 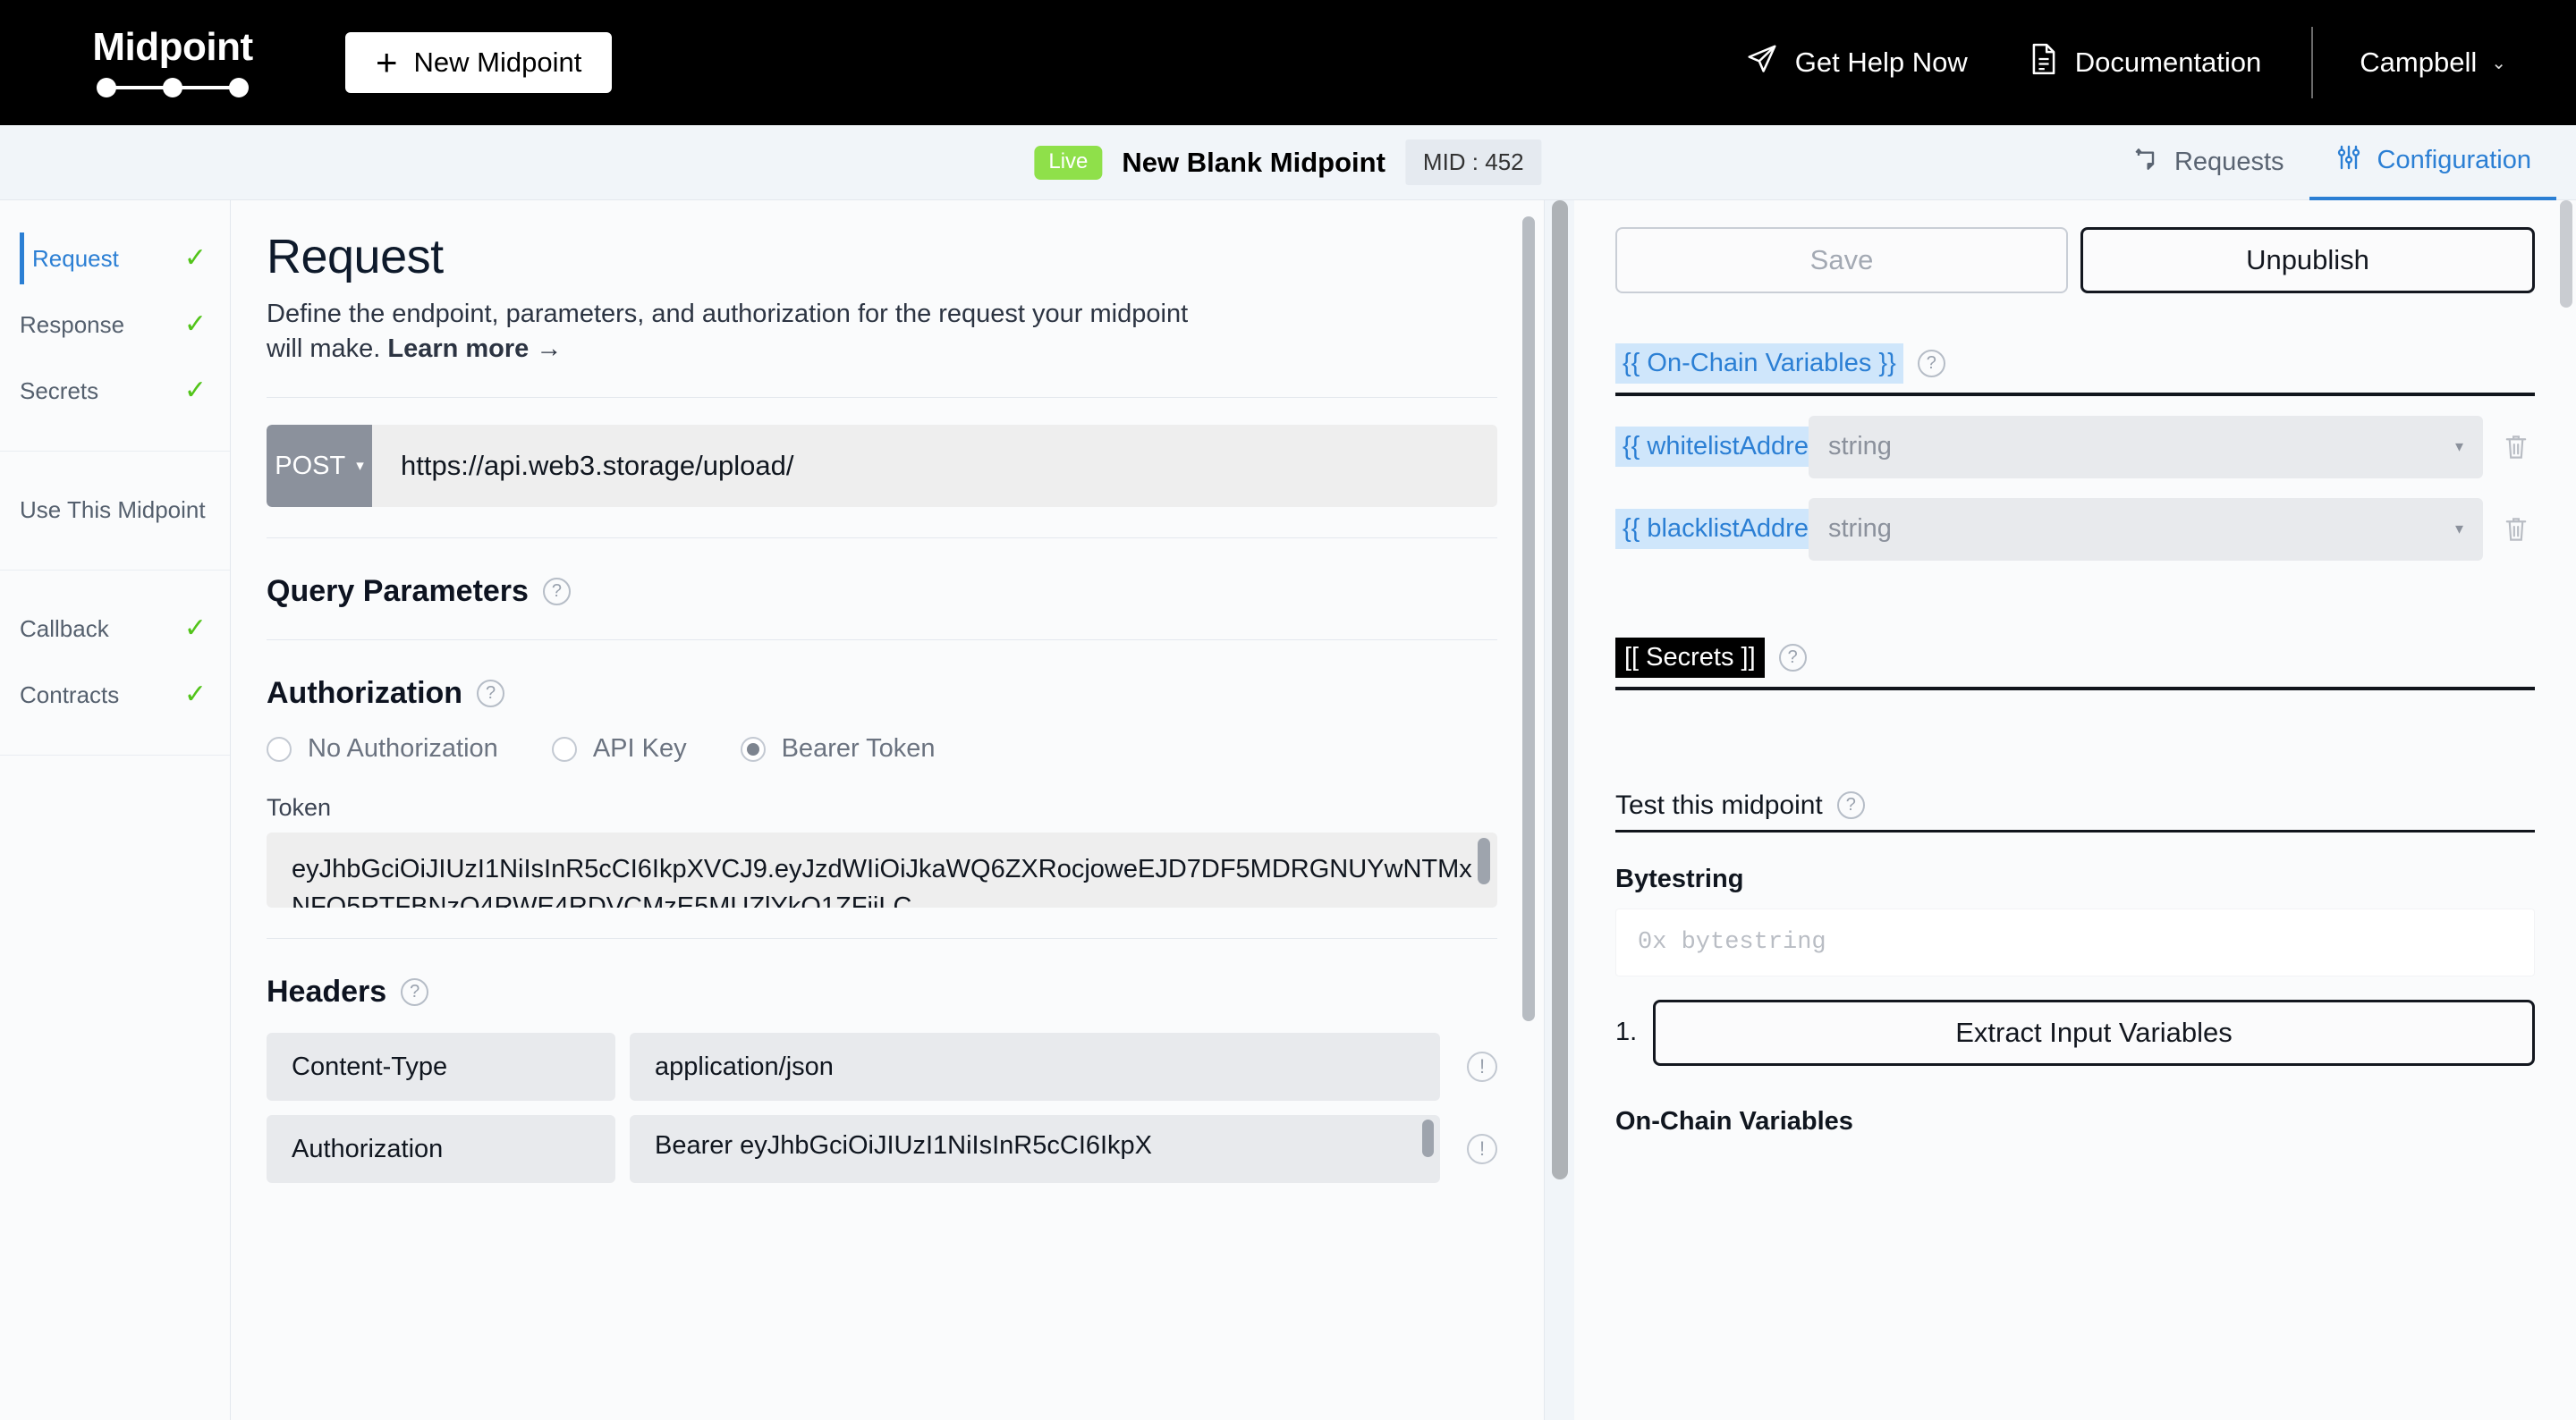 I want to click on sidebar-item-label: Secrets, so click(x=59, y=390).